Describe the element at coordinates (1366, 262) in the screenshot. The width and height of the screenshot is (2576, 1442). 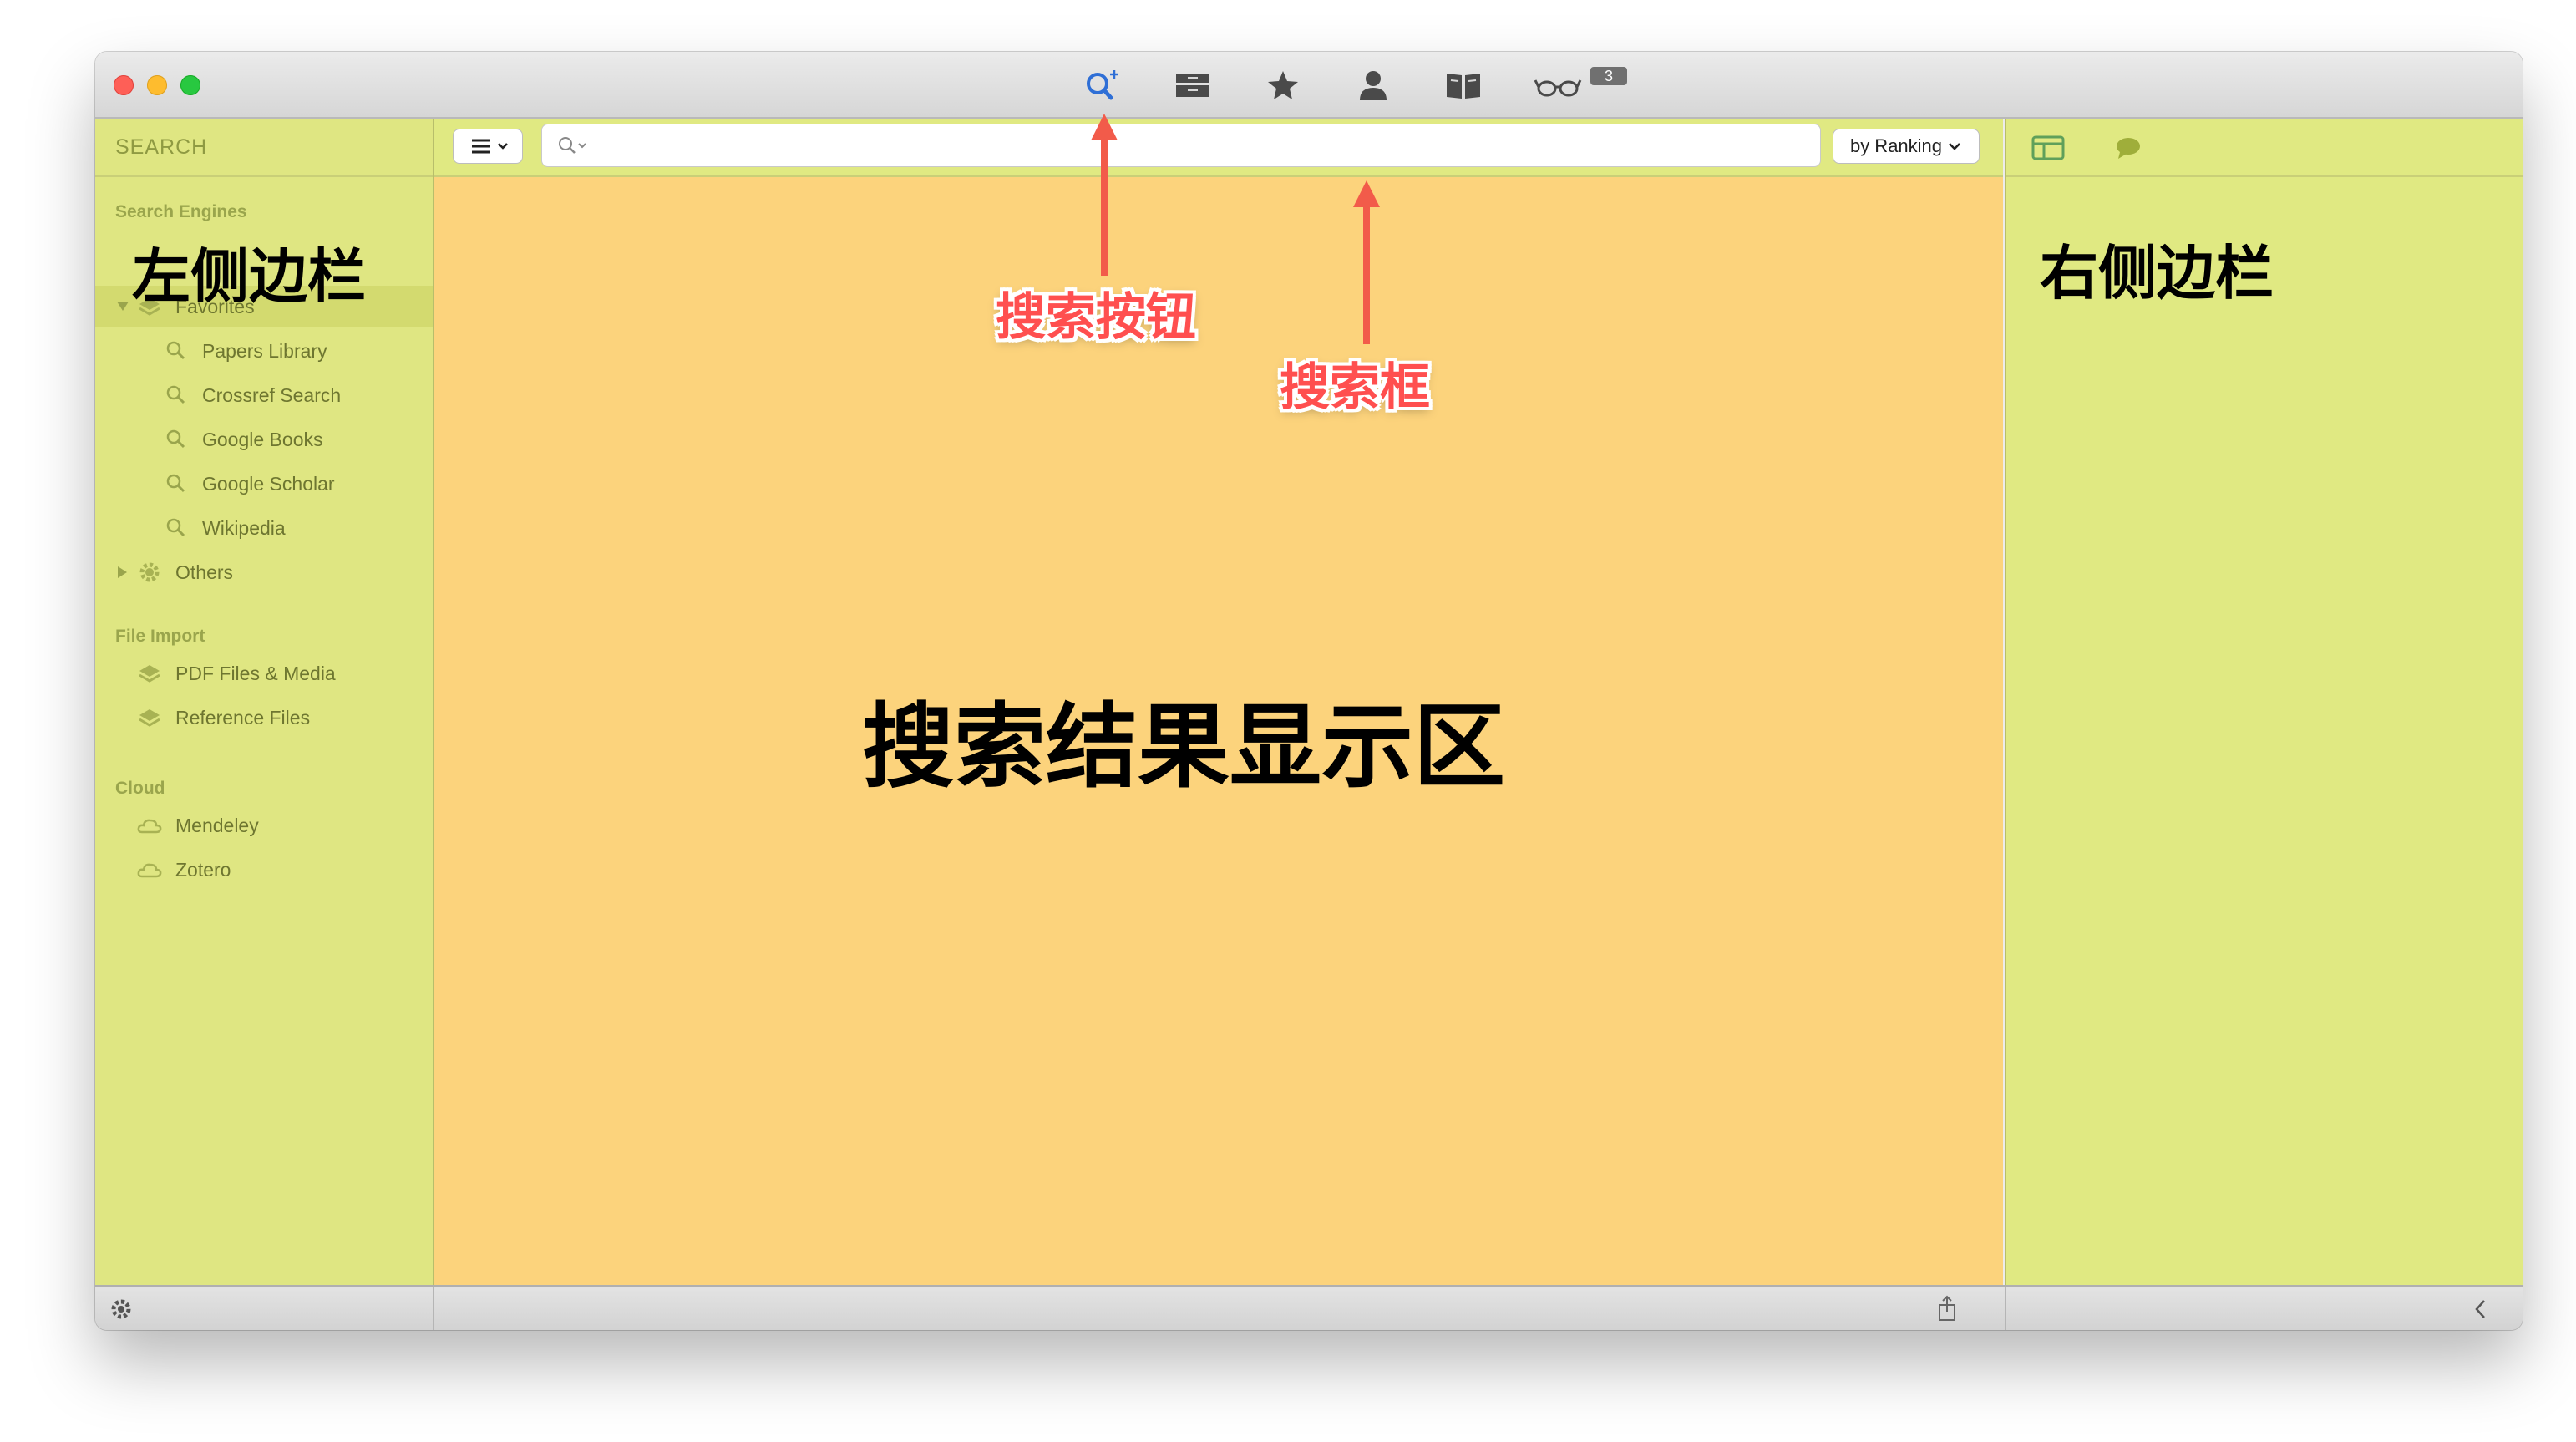
I see `arrow-to-search-box` at that location.